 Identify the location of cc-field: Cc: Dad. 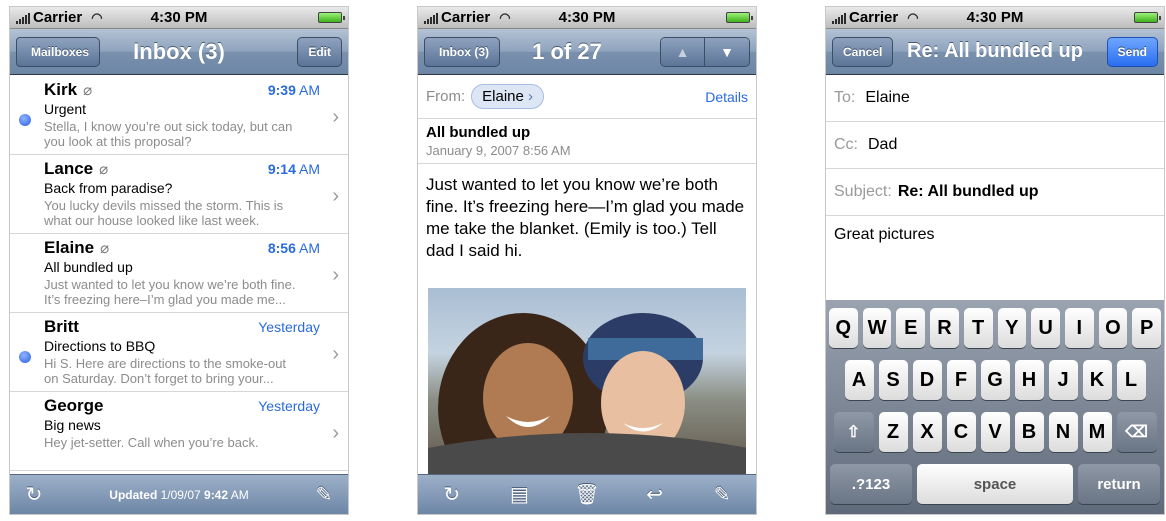
(995, 145).